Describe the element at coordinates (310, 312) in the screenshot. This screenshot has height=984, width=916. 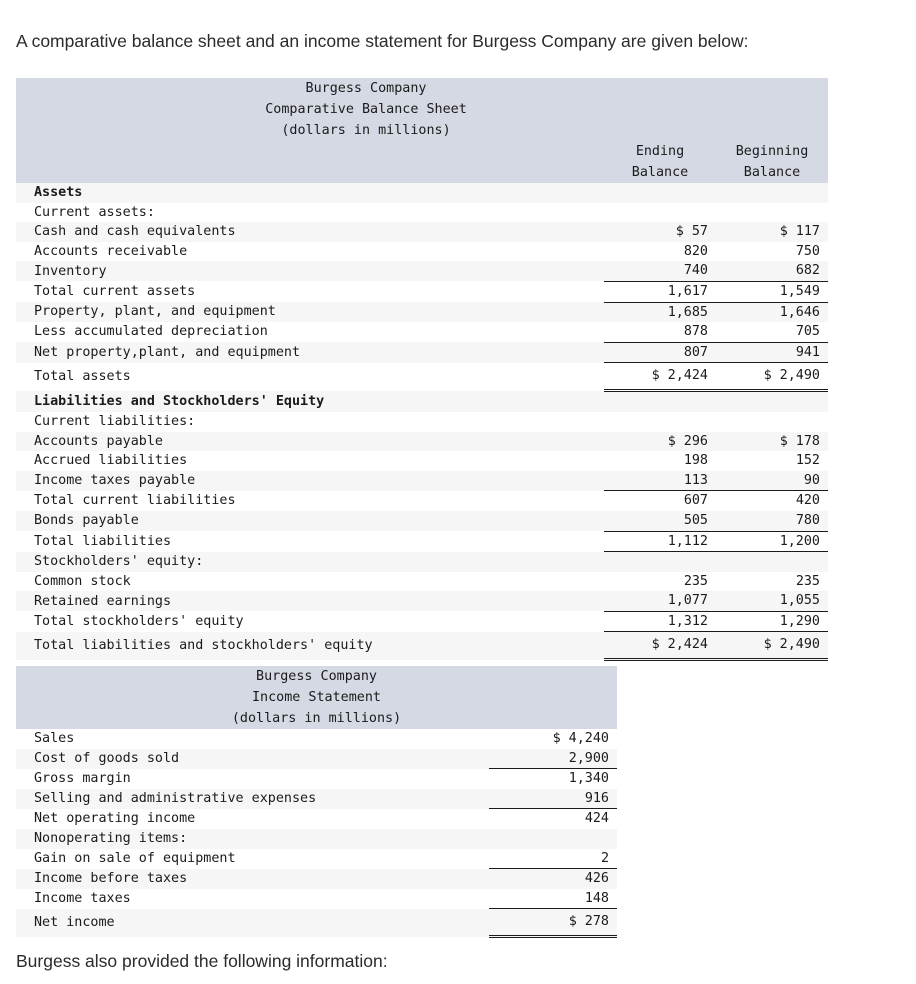
I see `row-label: Property, plant, and equipment` at that location.